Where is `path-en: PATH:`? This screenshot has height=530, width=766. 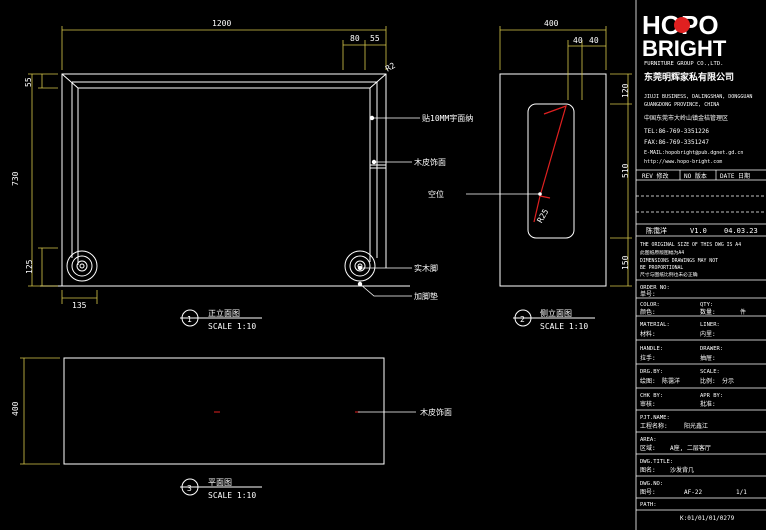
path-en: PATH: is located at coordinates (648, 505).